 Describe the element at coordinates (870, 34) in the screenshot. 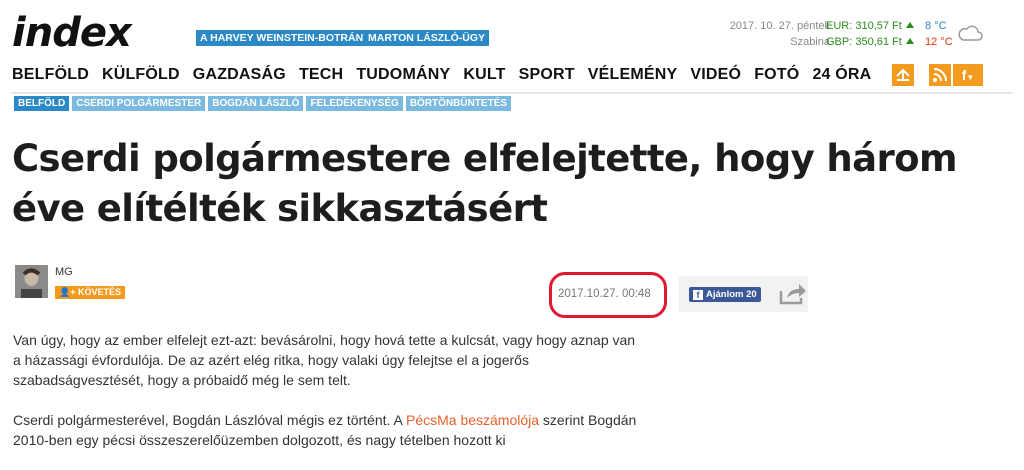

I see `exchange-rates: EUR: 310,57 Ft GBP: 350,61 Ft` at that location.